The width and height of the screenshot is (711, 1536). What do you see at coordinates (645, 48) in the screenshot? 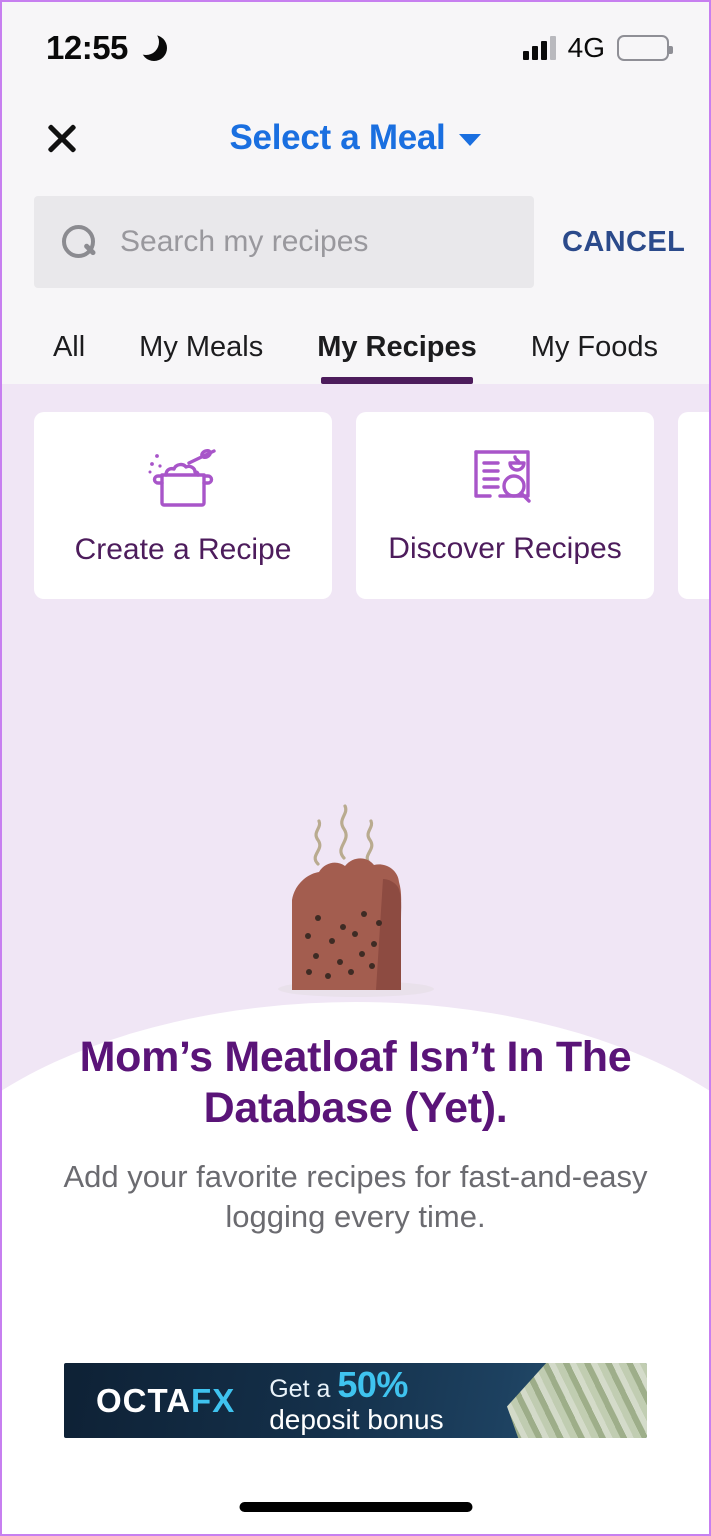
I see `battery-icon` at bounding box center [645, 48].